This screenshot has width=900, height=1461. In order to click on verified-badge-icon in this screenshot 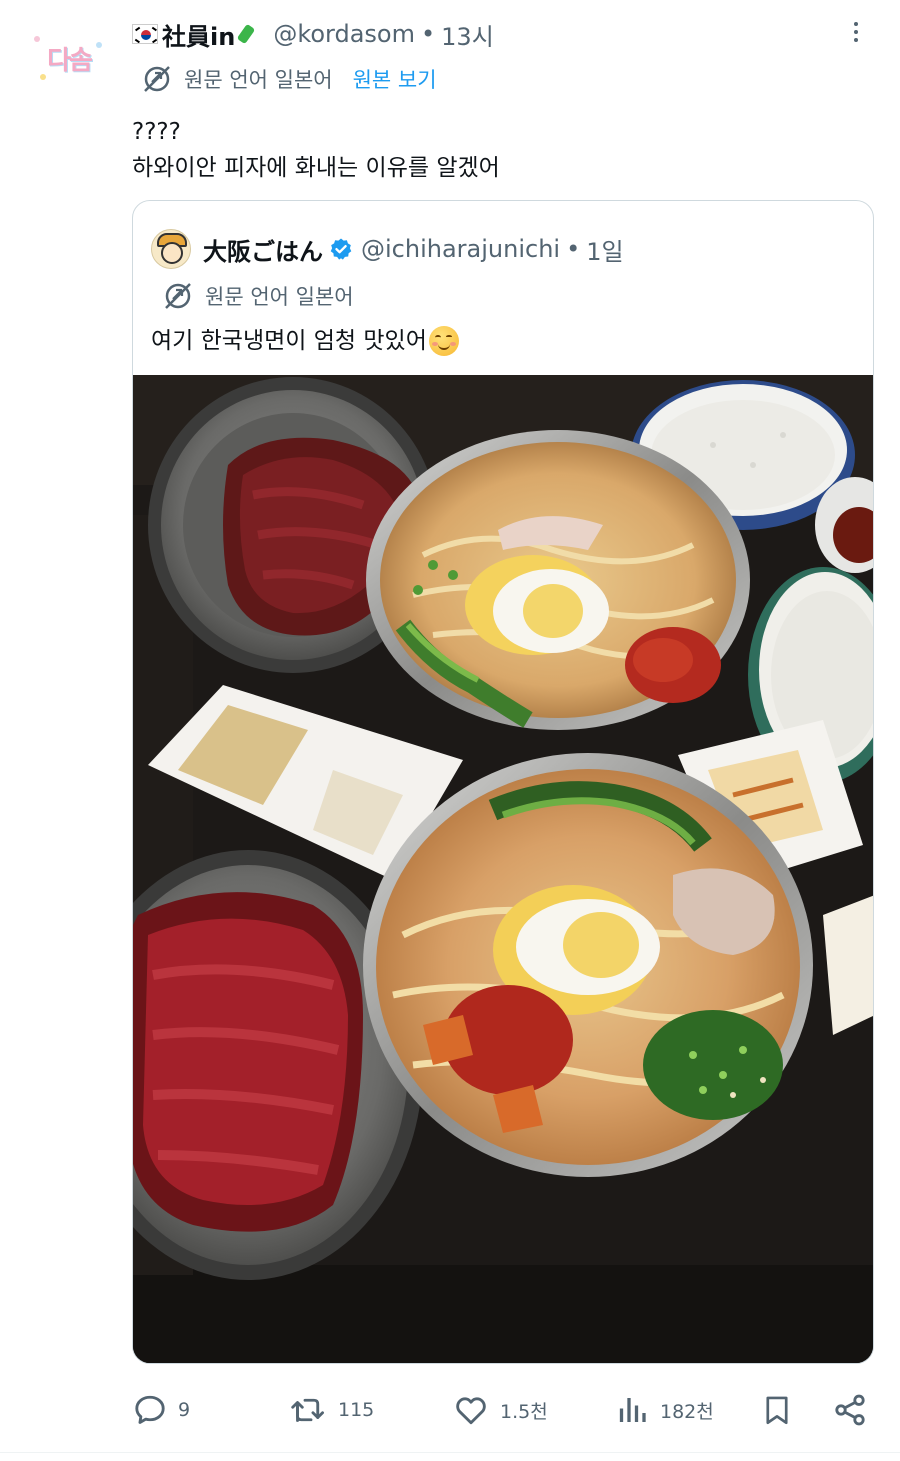, I will do `click(341, 249)`.